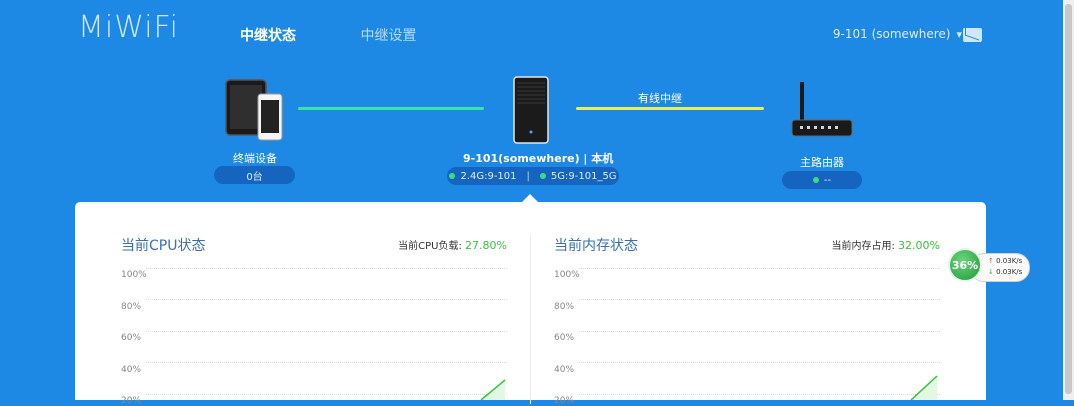  I want to click on usage-percent-circle: 36%, so click(965, 265).